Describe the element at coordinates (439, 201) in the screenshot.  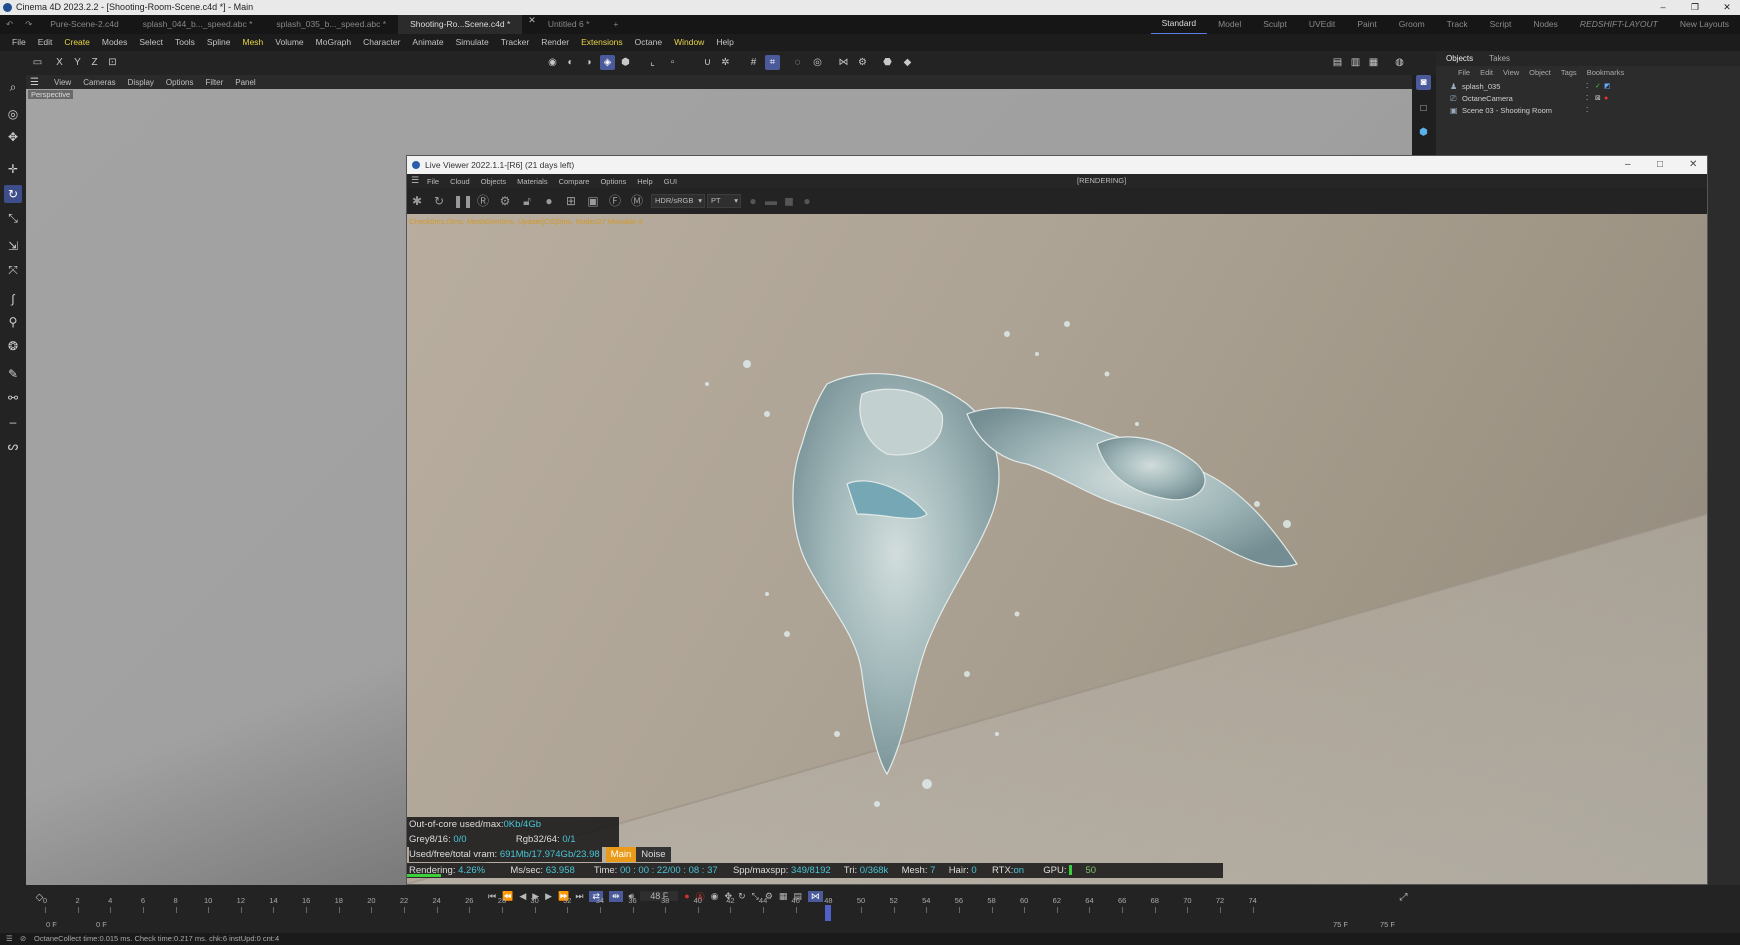
I see `restart-render-icon: ↻` at that location.